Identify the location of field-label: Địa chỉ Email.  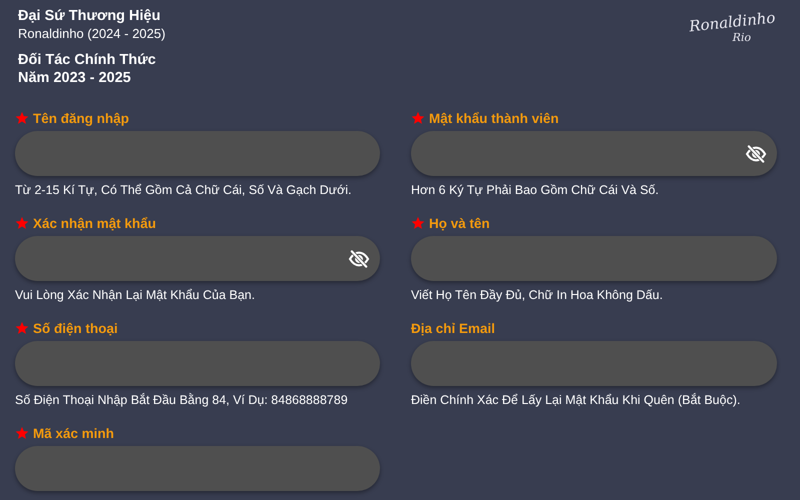
(453, 328).